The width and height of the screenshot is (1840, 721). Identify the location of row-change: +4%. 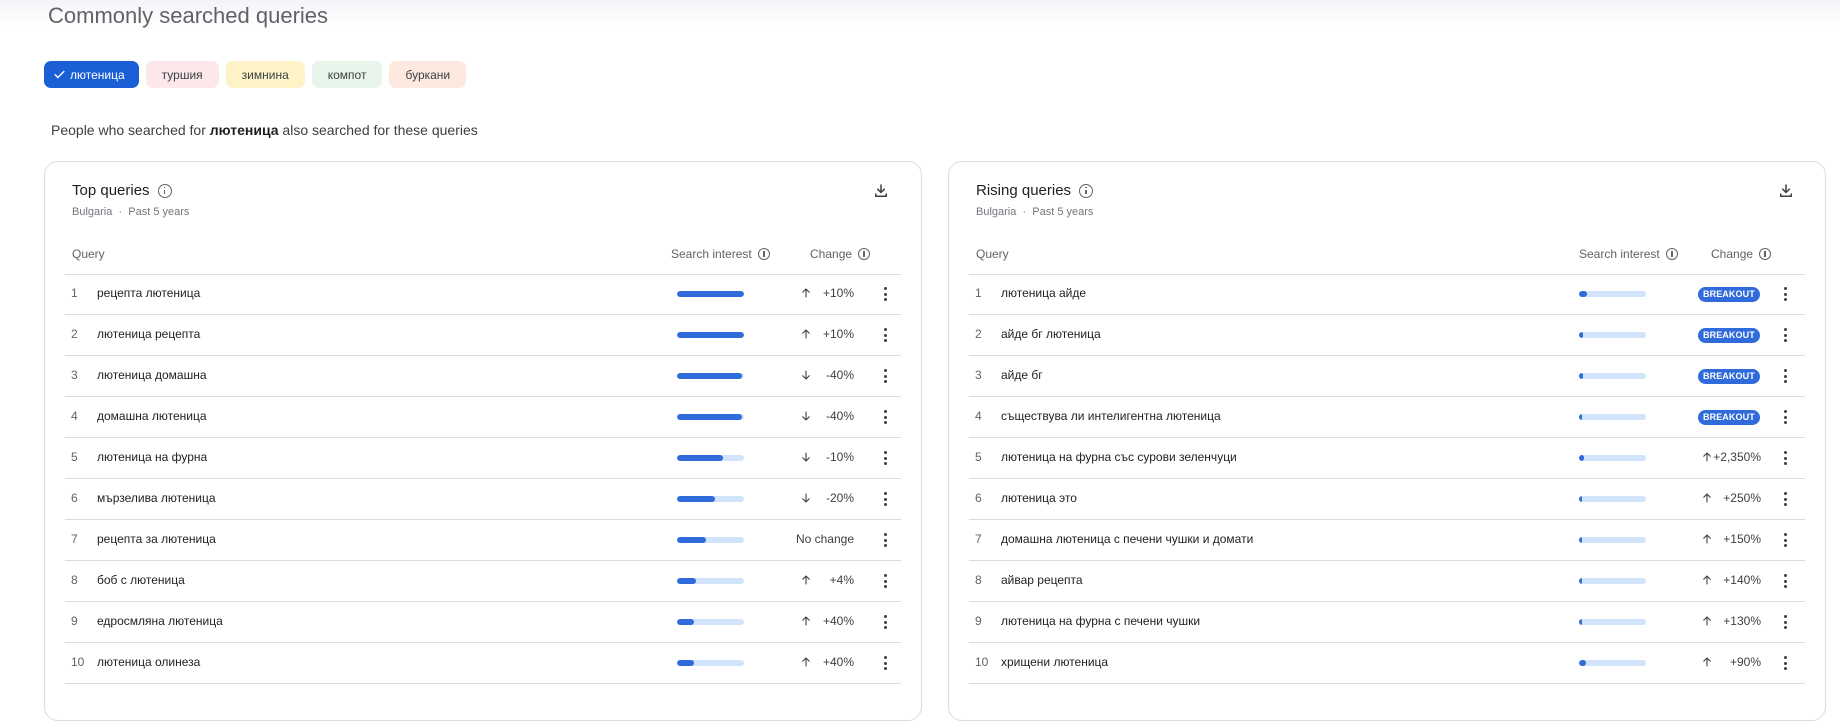
(841, 580).